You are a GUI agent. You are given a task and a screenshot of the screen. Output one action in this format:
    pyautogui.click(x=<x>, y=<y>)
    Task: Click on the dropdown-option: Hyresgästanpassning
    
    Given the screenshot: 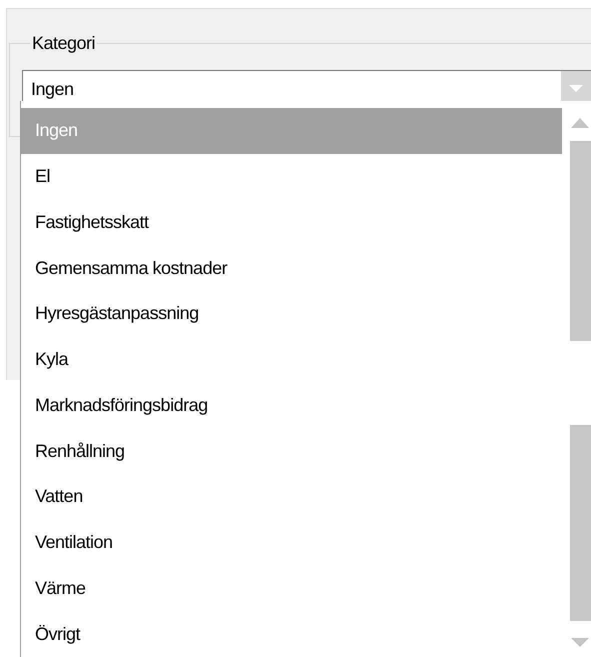 What is the action you would take?
    pyautogui.click(x=291, y=314)
    